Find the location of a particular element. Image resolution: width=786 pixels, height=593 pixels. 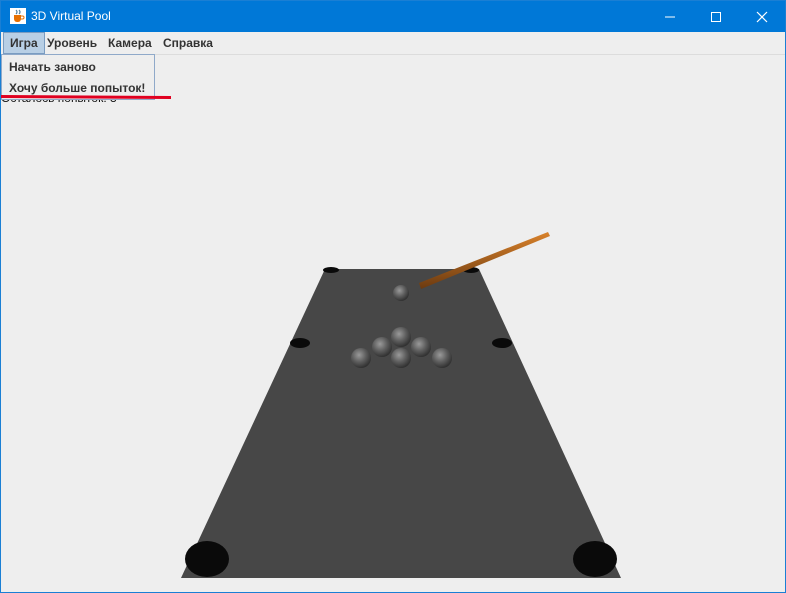

pocket-mid-left is located at coordinates (300, 343).